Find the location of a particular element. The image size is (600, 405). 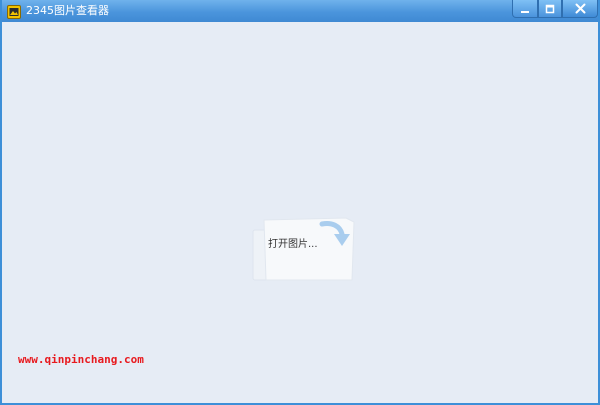

close-icon is located at coordinates (580, 9).